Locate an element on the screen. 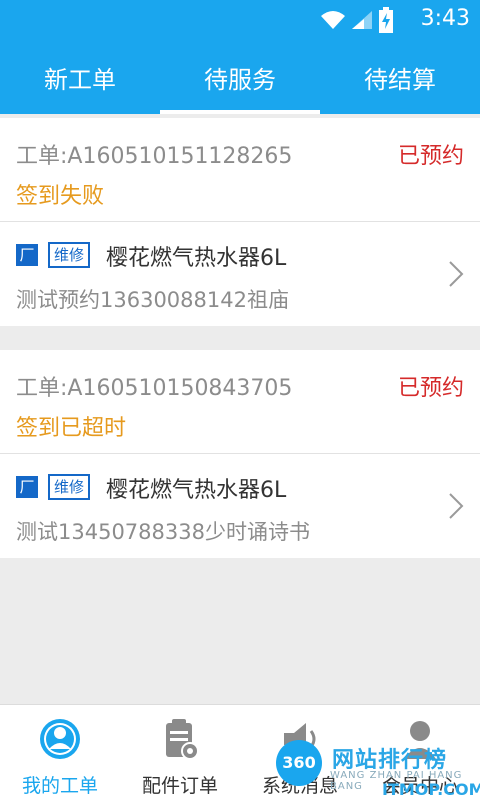  order-number: 工单:A160510150843705 is located at coordinates (154, 388).